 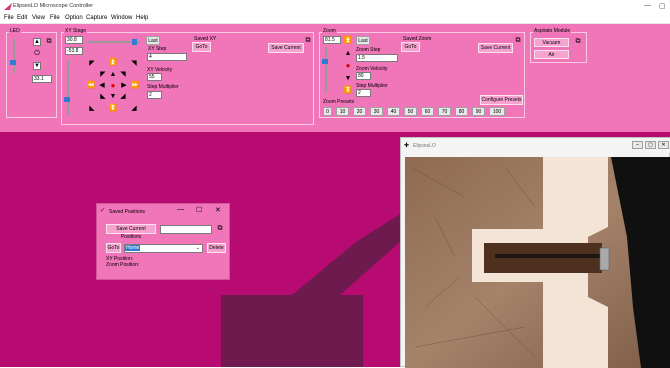 What do you see at coordinates (134, 42) in the screenshot?
I see `xy-x-slider-thumb` at bounding box center [134, 42].